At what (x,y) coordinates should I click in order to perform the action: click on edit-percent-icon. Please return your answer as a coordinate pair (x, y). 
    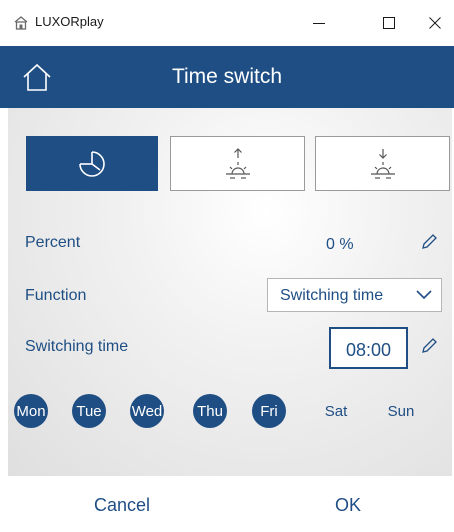
    Looking at the image, I should click on (429, 242).